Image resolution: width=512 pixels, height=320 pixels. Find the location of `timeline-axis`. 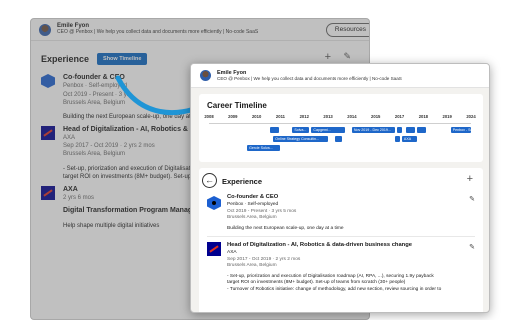

timeline-axis is located at coordinates (340, 123).